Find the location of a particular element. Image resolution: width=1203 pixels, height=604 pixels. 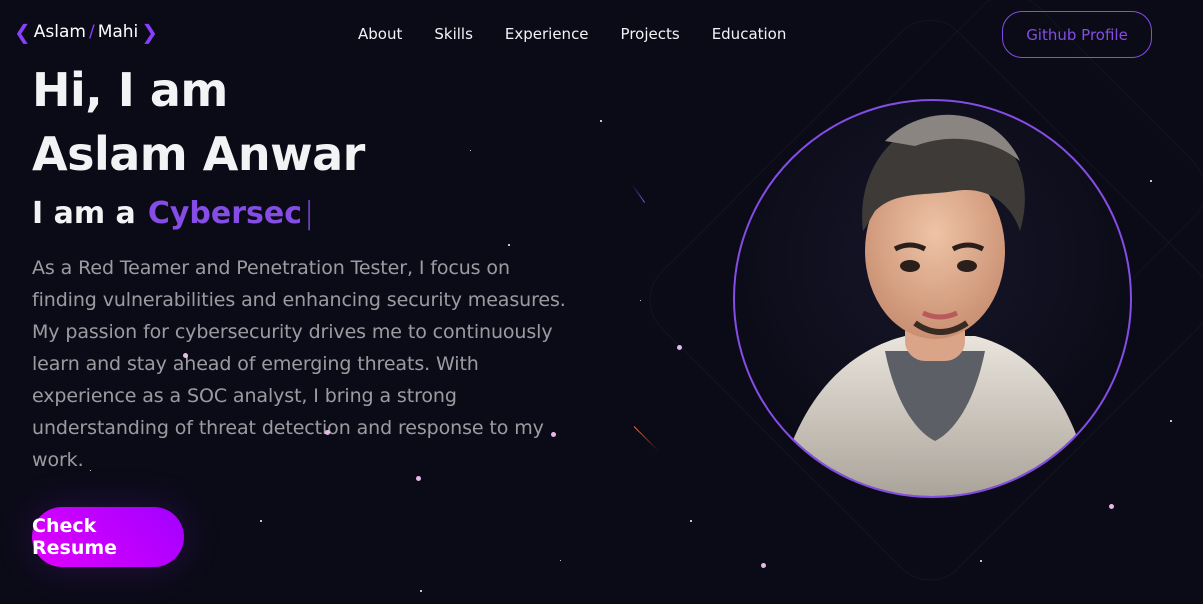

left-eye-shape is located at coordinates (910, 266).